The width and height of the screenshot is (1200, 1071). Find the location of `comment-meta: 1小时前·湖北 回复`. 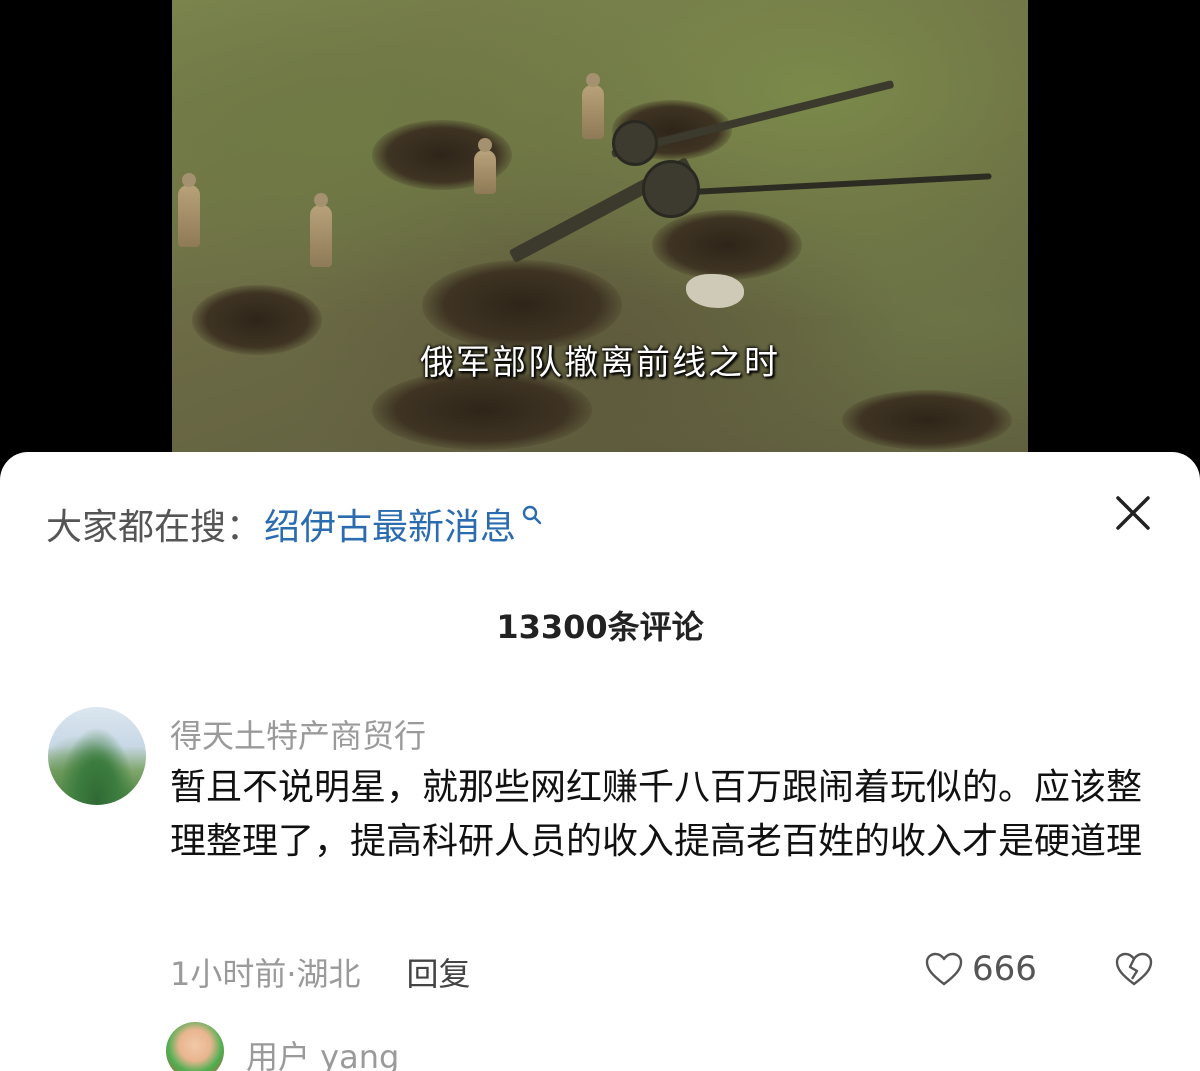

comment-meta: 1小时前·湖北 回复 is located at coordinates (320, 972).